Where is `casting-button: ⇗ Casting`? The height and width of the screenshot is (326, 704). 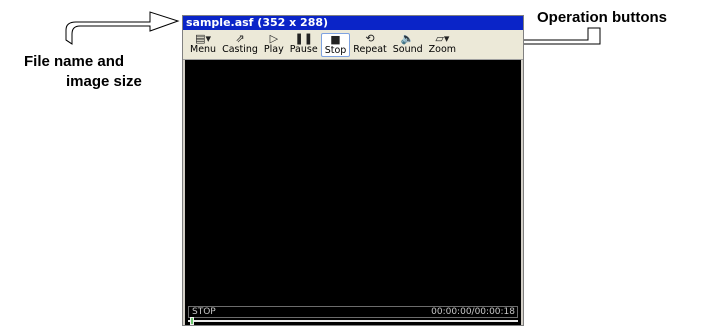
casting-button: ⇗ Casting is located at coordinates (240, 45).